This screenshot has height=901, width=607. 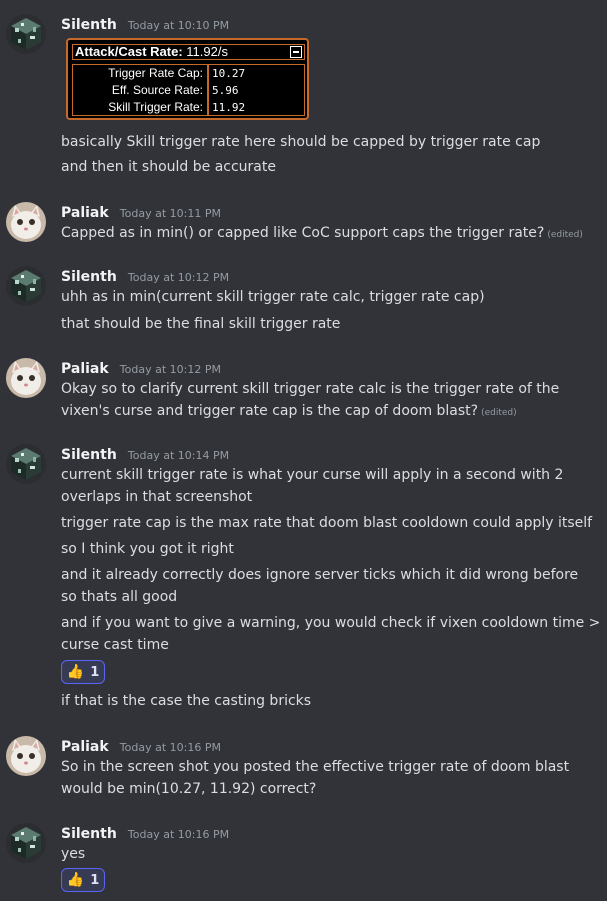 I want to click on timestamp: Today at 10:10 PM, so click(x=178, y=25).